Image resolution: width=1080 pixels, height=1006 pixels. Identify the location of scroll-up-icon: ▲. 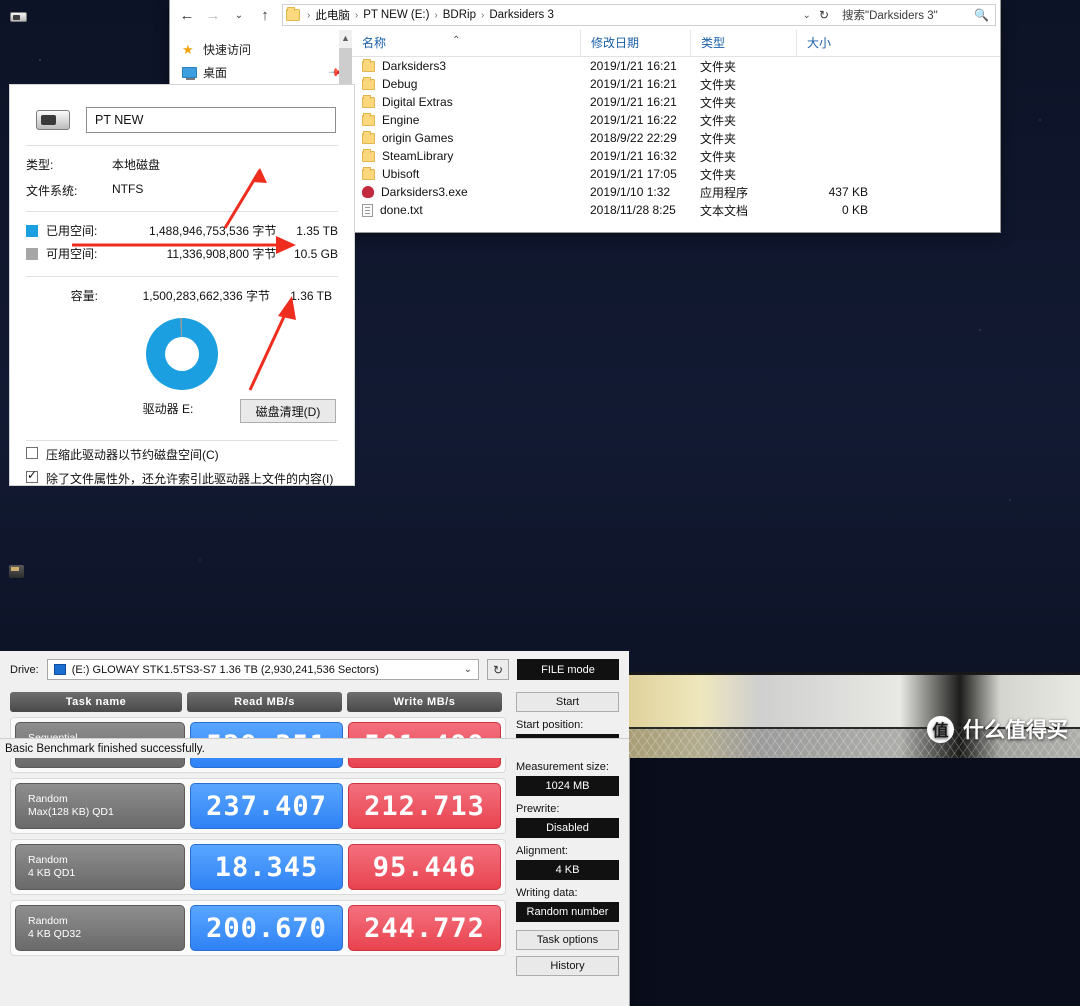
(345, 38).